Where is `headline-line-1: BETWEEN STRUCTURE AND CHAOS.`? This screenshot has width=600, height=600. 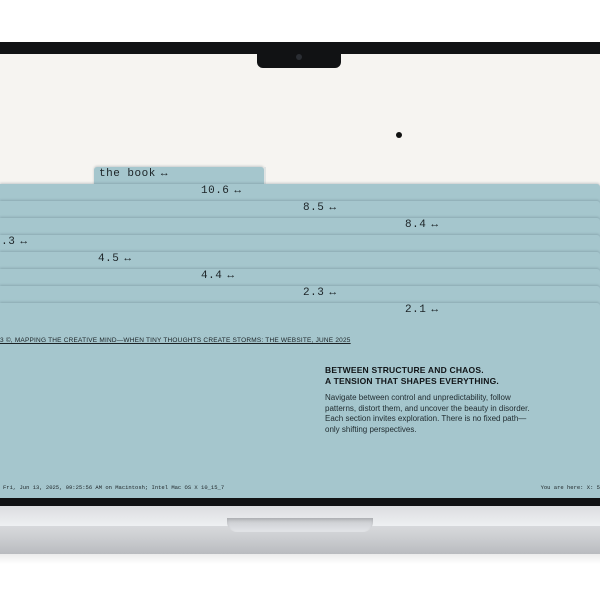 headline-line-1: BETWEEN STRUCTURE AND CHAOS. is located at coordinates (404, 370).